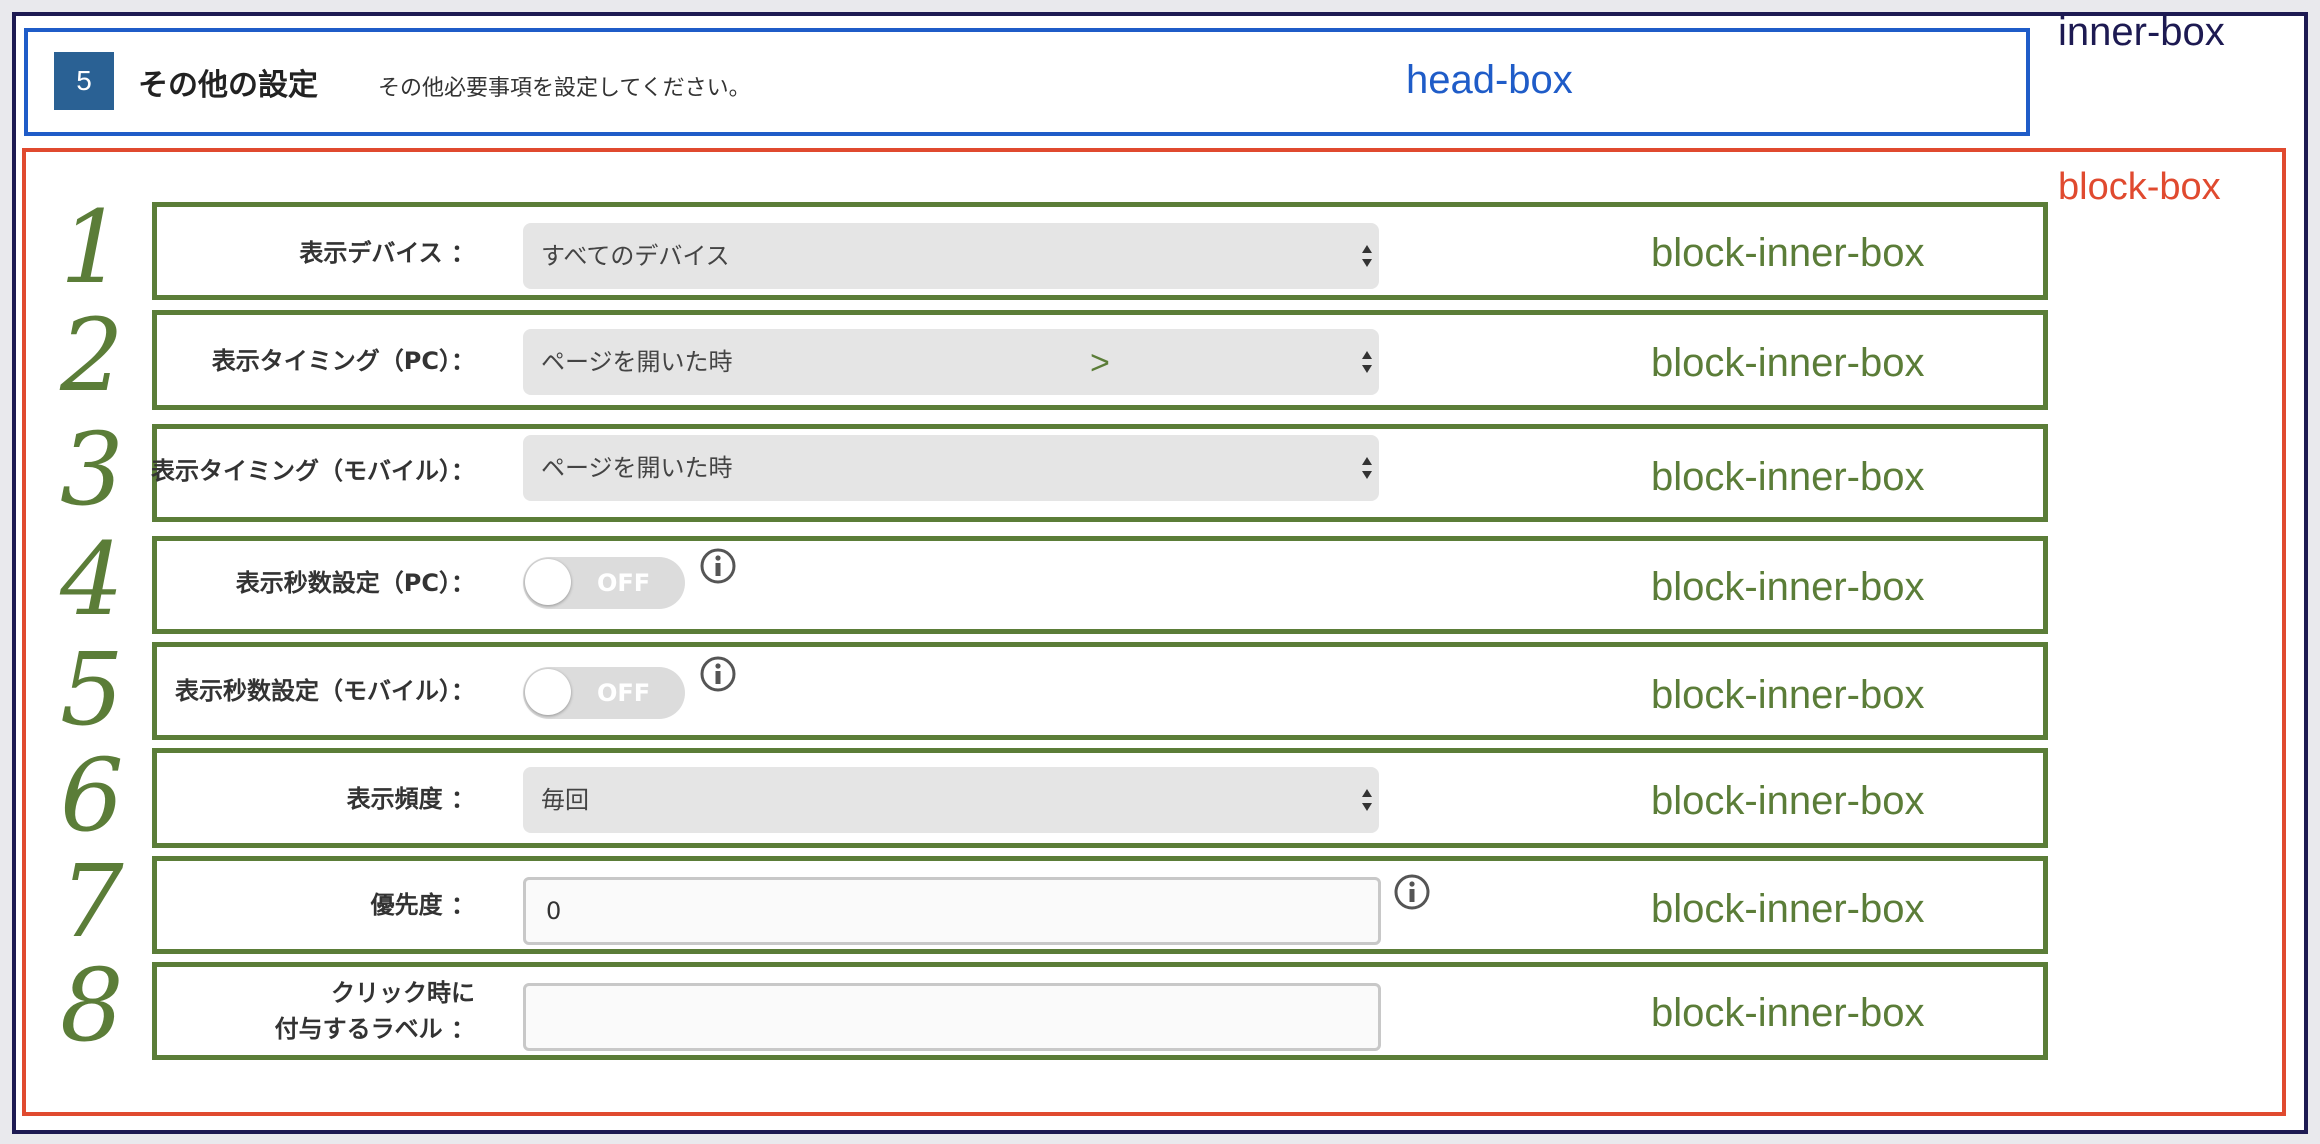 This screenshot has height=1144, width=2320. Describe the element at coordinates (2141, 32) in the screenshot. I see `inner-box-label: inner-box` at that location.